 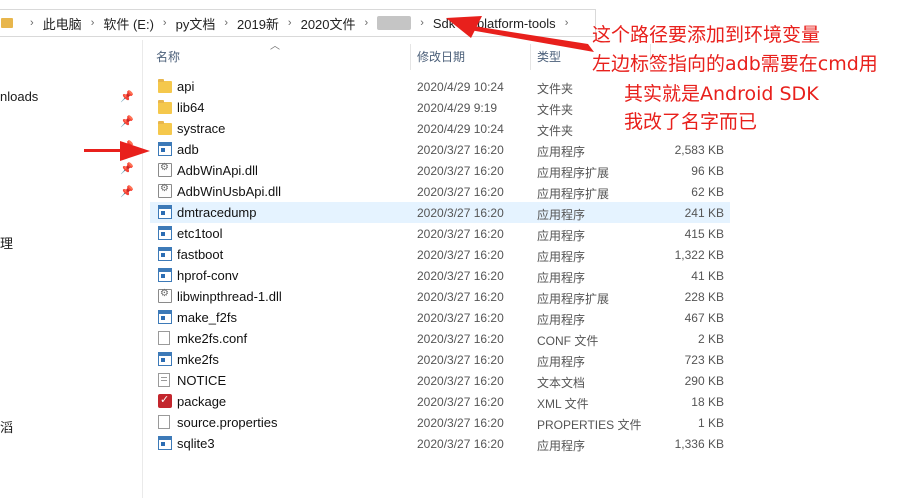 What do you see at coordinates (229, 191) in the screenshot?
I see `file-name: AdbWinUsbApi.dll` at bounding box center [229, 191].